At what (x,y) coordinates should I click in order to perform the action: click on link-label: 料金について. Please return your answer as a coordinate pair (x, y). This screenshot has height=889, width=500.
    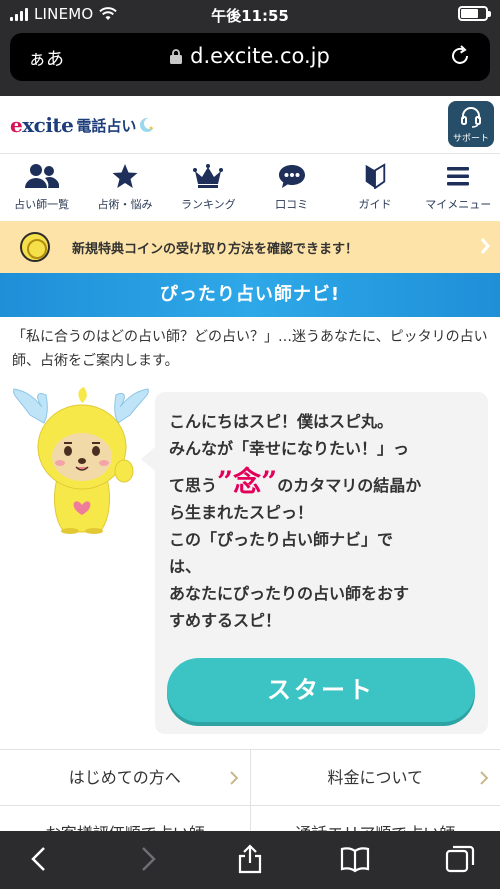
    Looking at the image, I should click on (375, 777).